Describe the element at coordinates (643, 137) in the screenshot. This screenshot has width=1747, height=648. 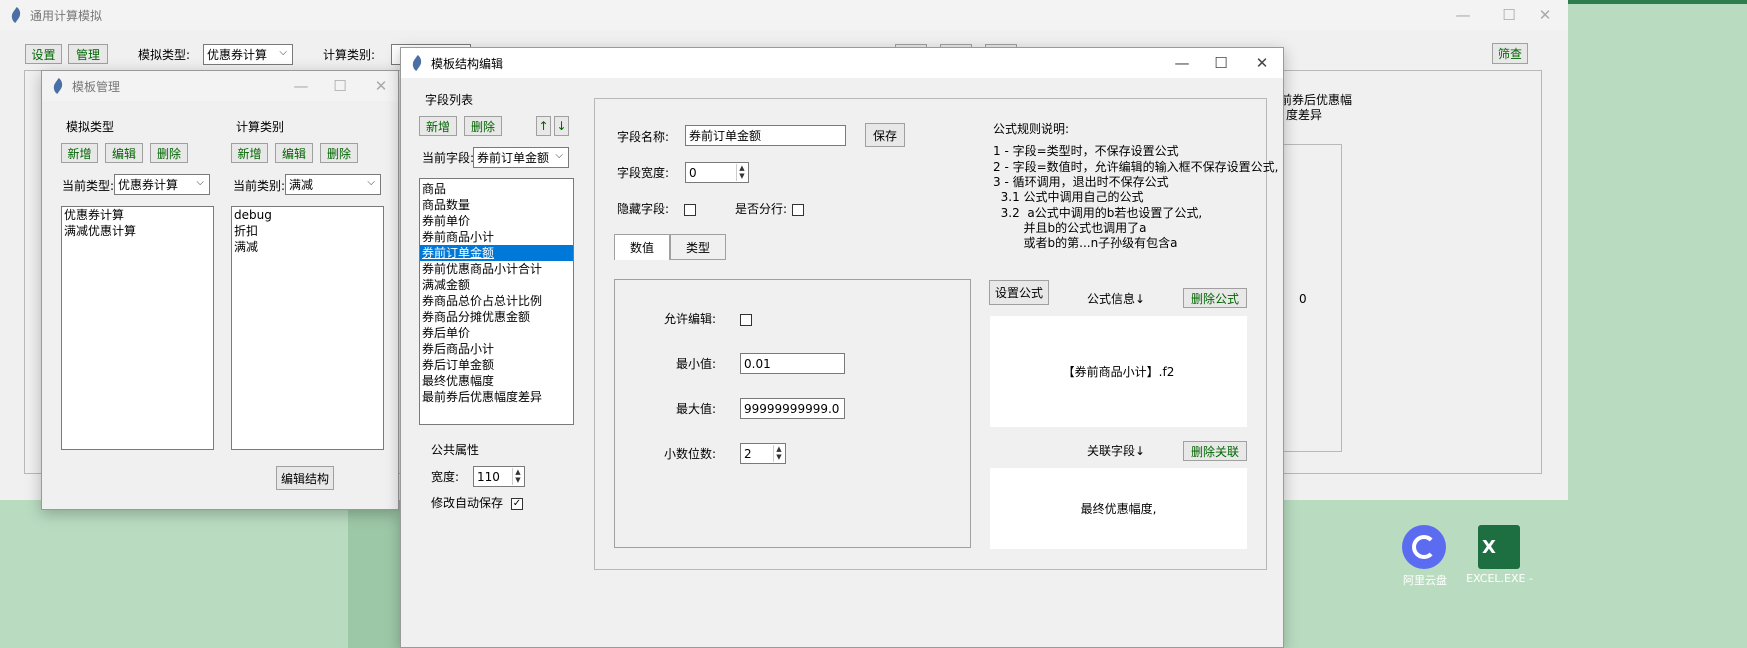
I see `field-name-label: 字段名称:` at that location.